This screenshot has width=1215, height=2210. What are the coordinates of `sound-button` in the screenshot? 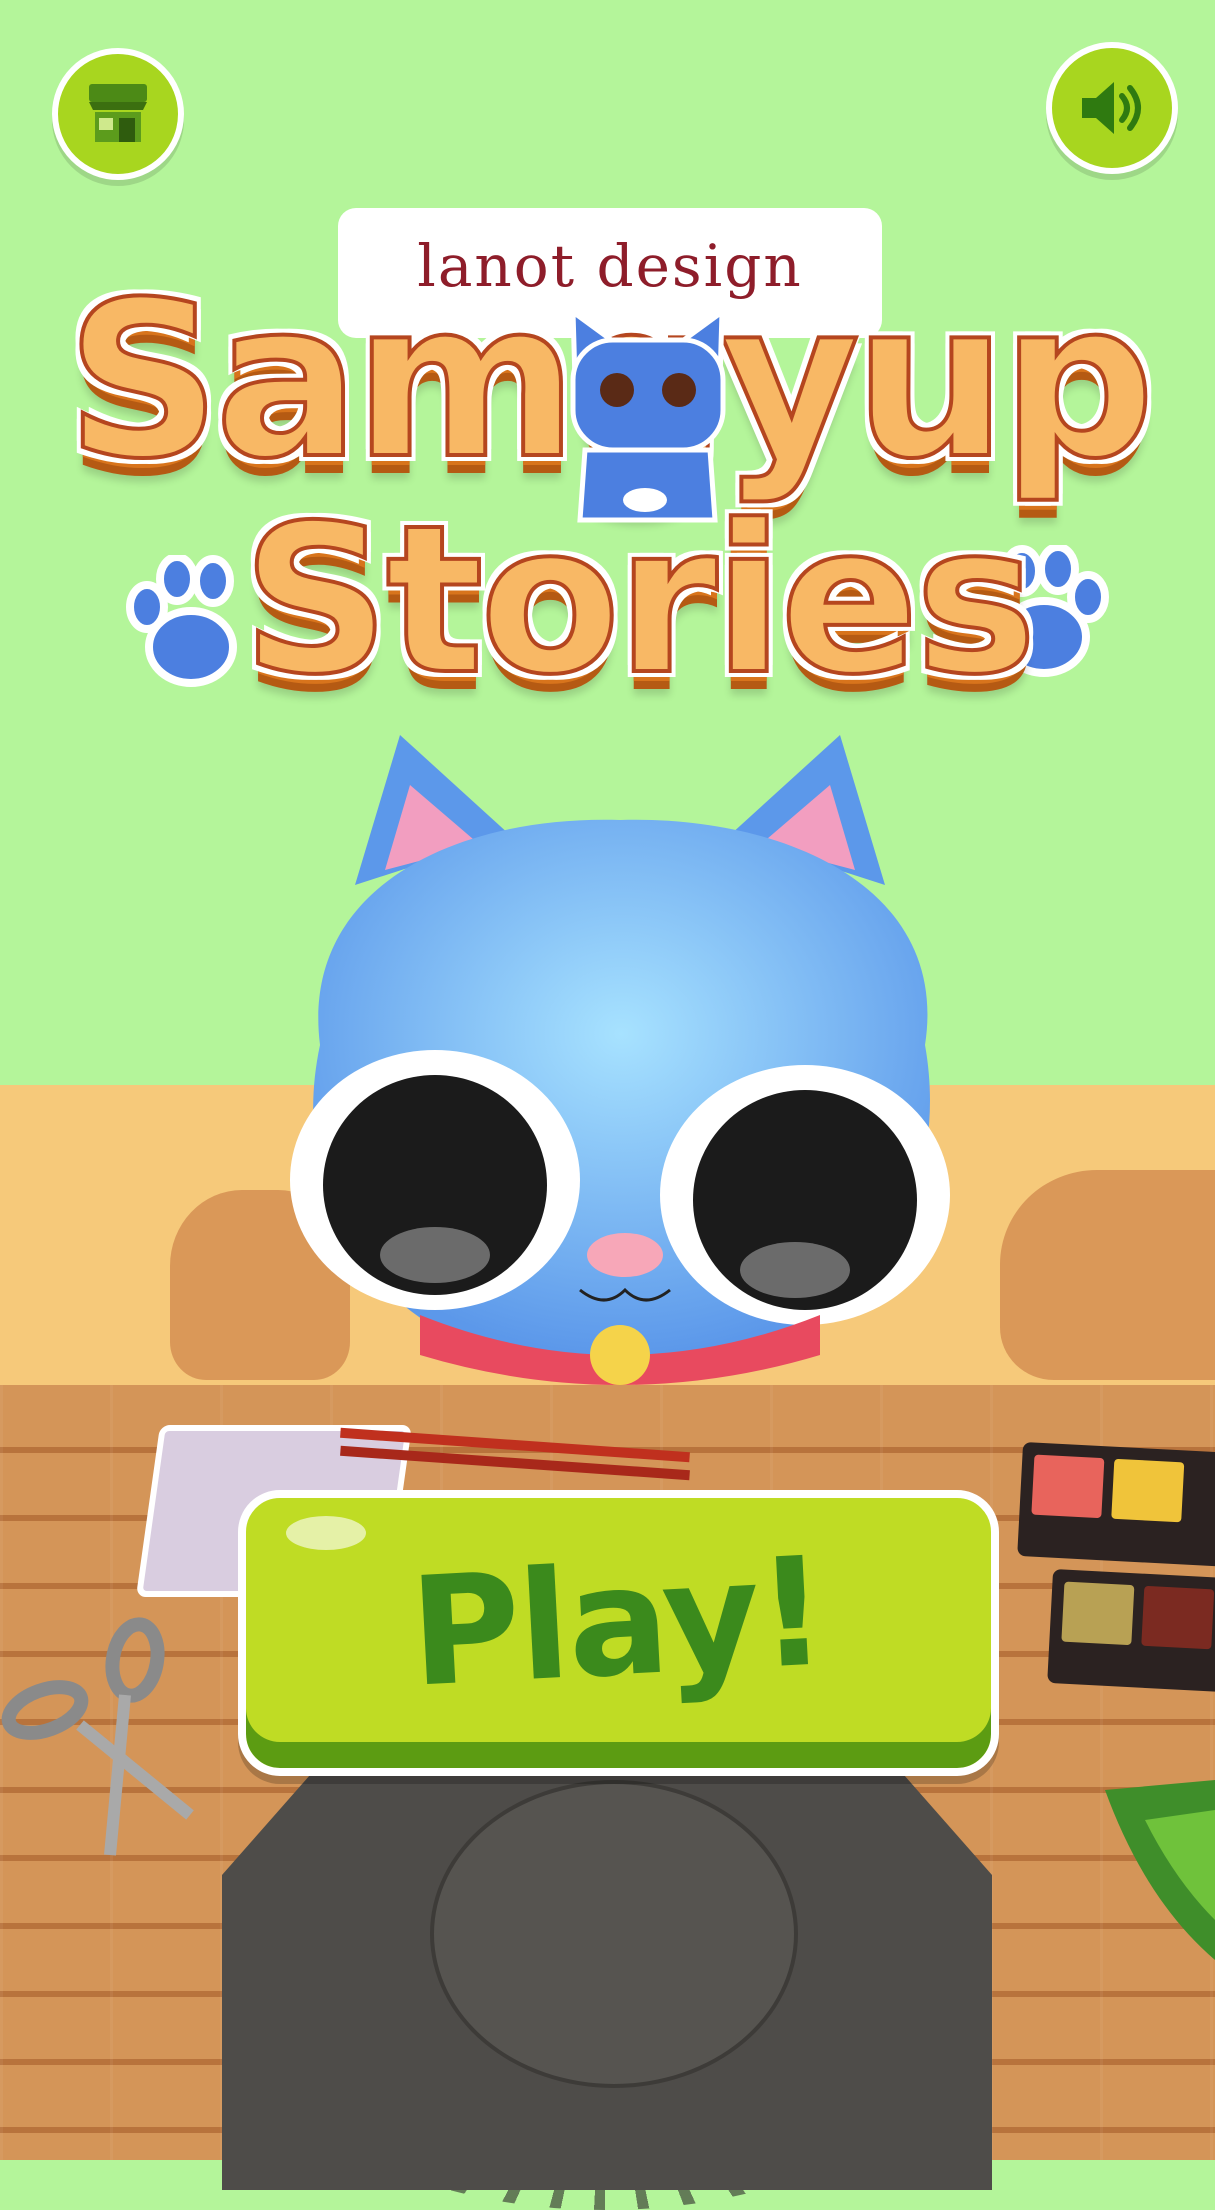 It's located at (1112, 108).